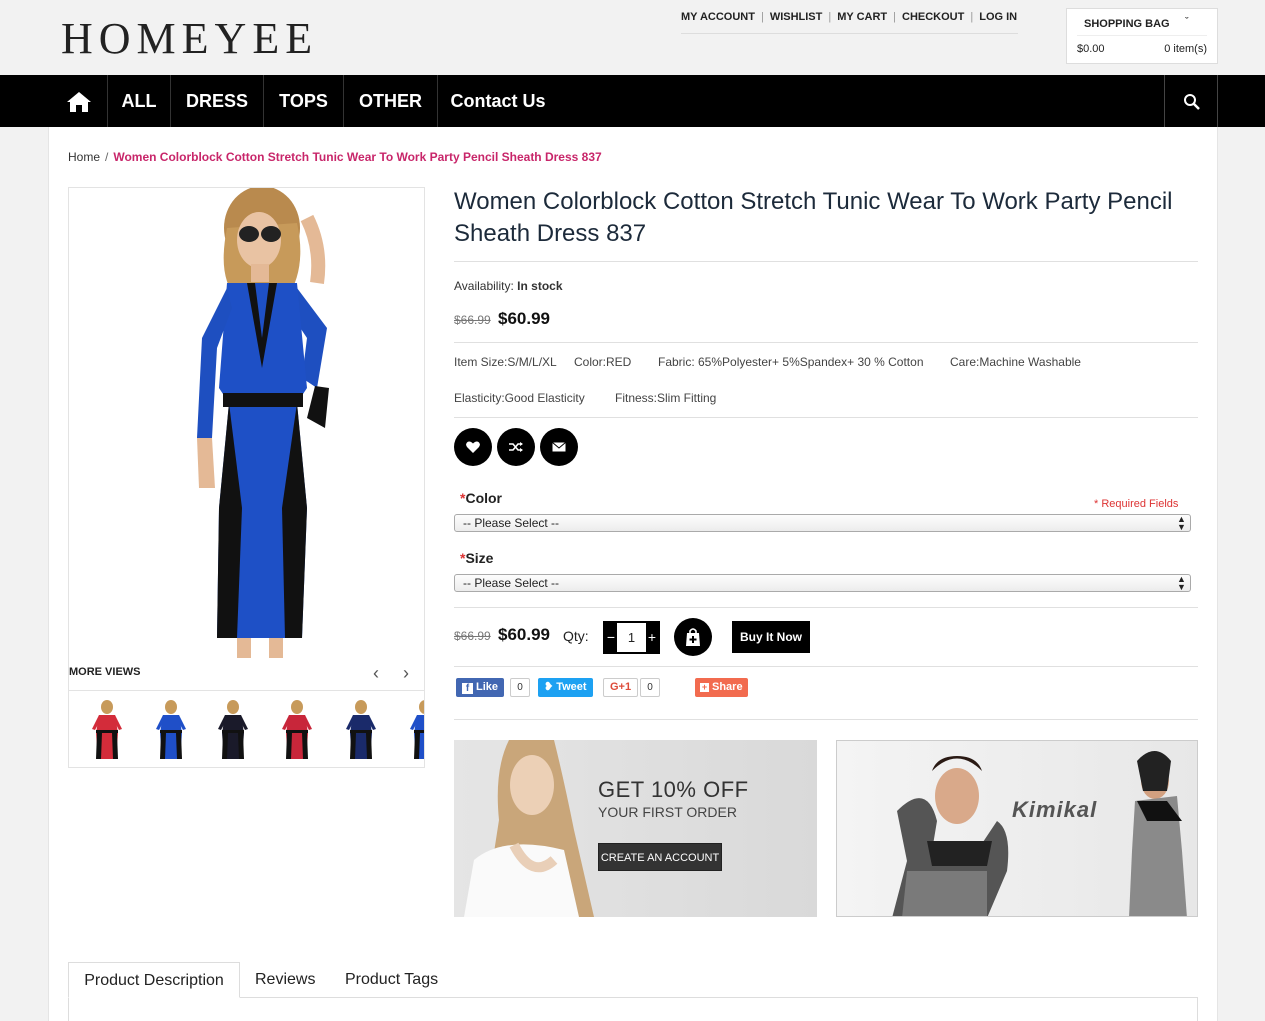 This screenshot has height=1021, width=1265. Describe the element at coordinates (1187, 22) in the screenshot. I see `chevron-down-icon: ˇ` at that location.